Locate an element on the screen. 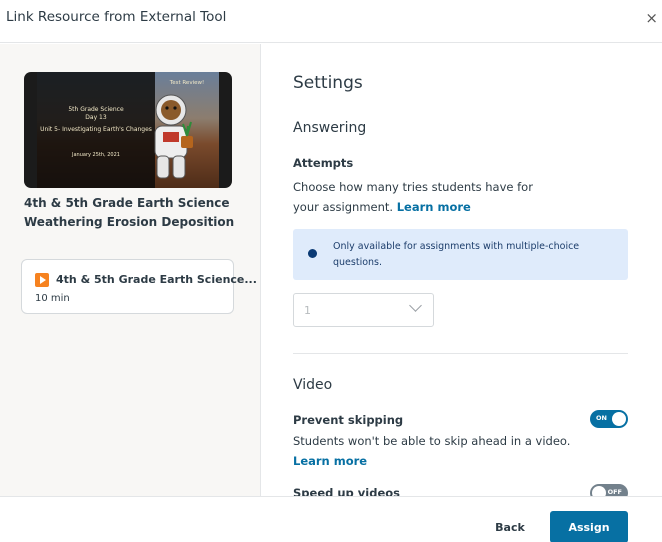 The width and height of the screenshot is (662, 542). video-heading: Video is located at coordinates (313, 385).